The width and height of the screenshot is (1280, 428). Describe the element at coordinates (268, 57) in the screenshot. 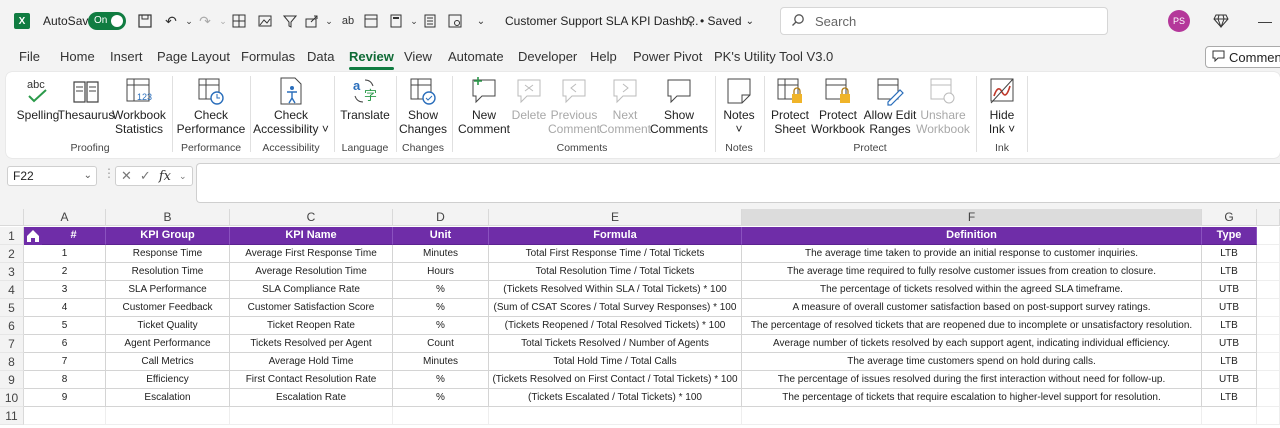

I see `tab-formulas: Formulas` at that location.